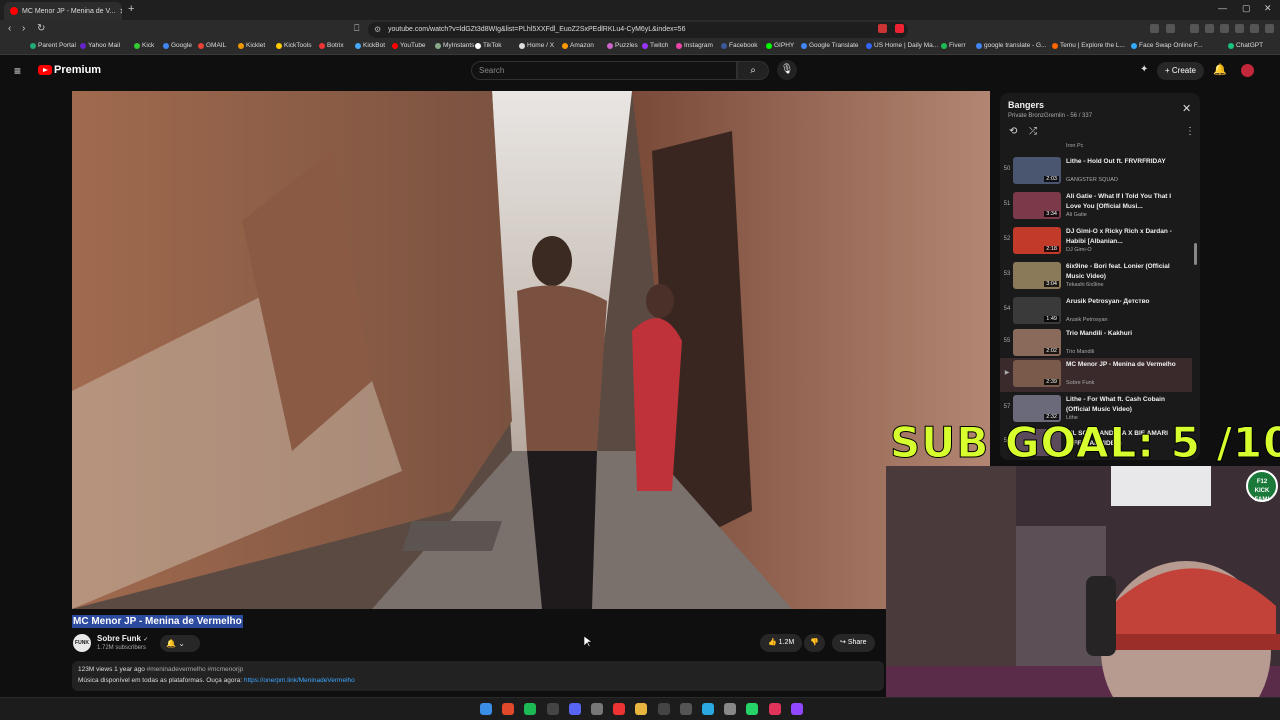  I want to click on windows-start-icon, so click(486, 709).